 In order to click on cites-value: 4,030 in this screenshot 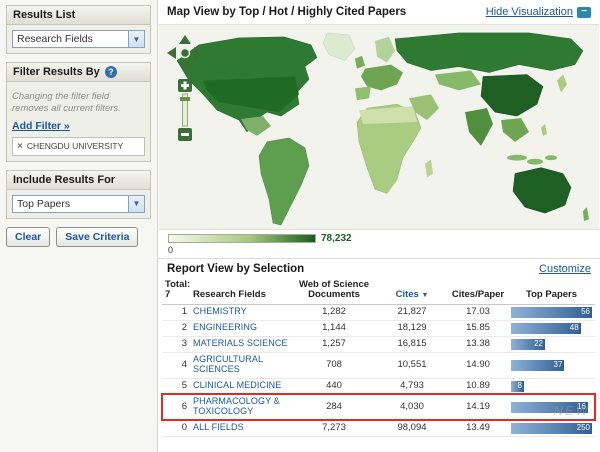, I will do `click(412, 407)`.